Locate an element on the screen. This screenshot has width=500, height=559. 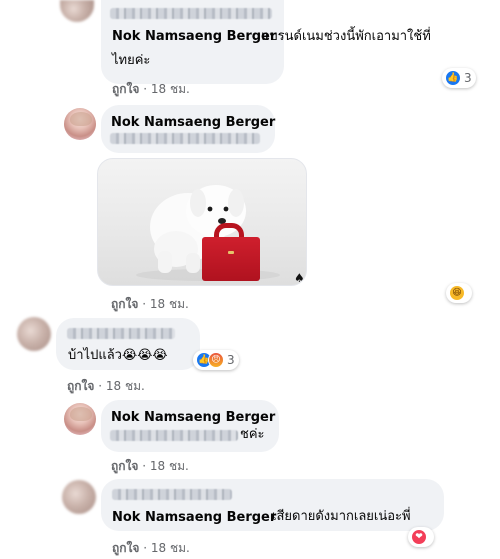
reaction-summary: 👍 3 is located at coordinates (459, 78).